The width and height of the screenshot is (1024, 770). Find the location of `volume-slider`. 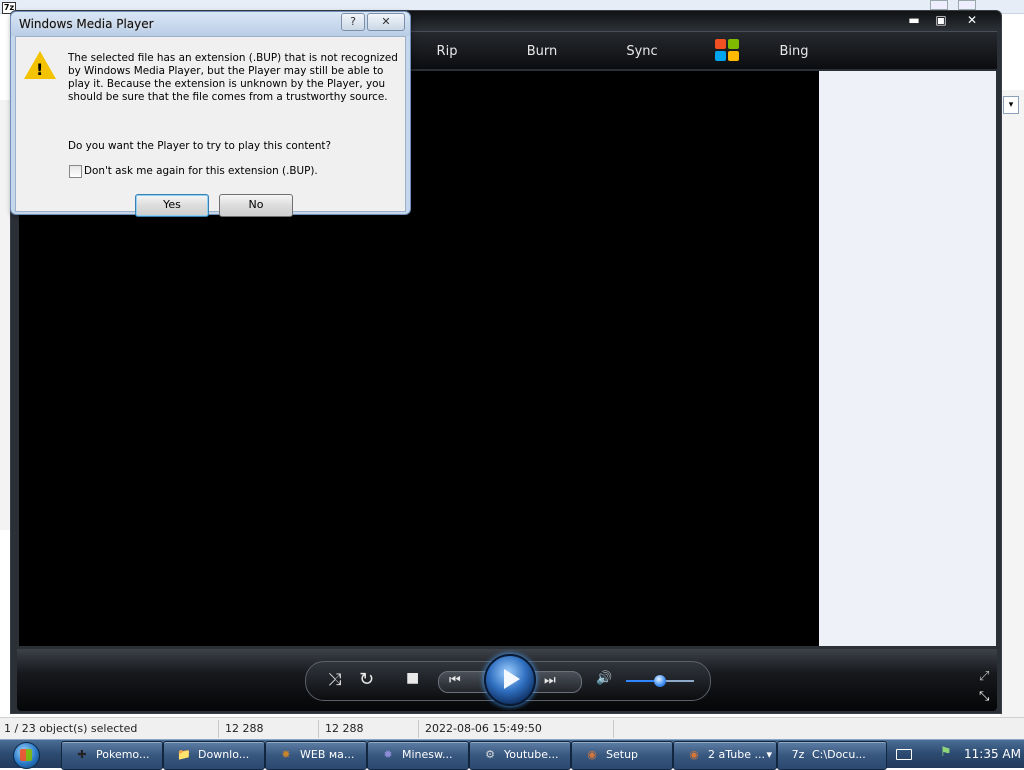

volume-slider is located at coordinates (660, 681).